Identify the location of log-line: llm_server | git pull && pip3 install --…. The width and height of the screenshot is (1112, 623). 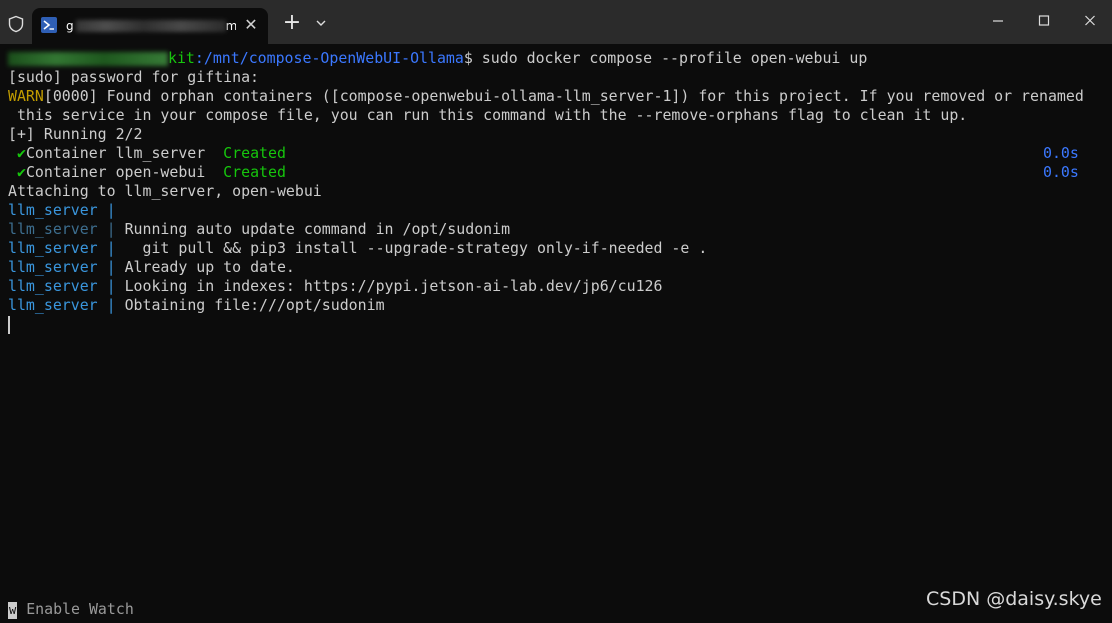
(357, 248).